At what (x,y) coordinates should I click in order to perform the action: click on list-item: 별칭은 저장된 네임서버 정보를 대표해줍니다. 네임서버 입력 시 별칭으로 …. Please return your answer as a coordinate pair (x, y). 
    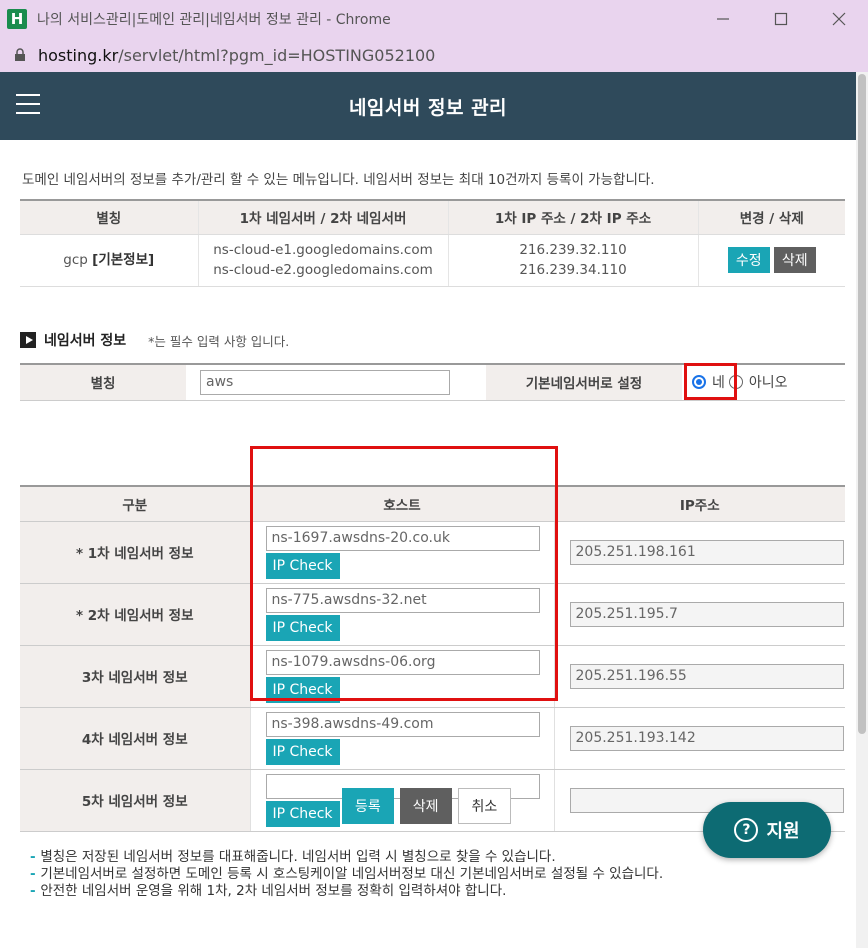
    Looking at the image, I should click on (346, 857).